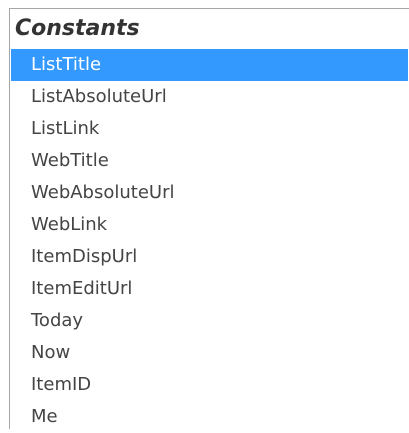 The height and width of the screenshot is (433, 409). Describe the element at coordinates (209, 225) in the screenshot. I see `list-item-web-link: WebLink` at that location.